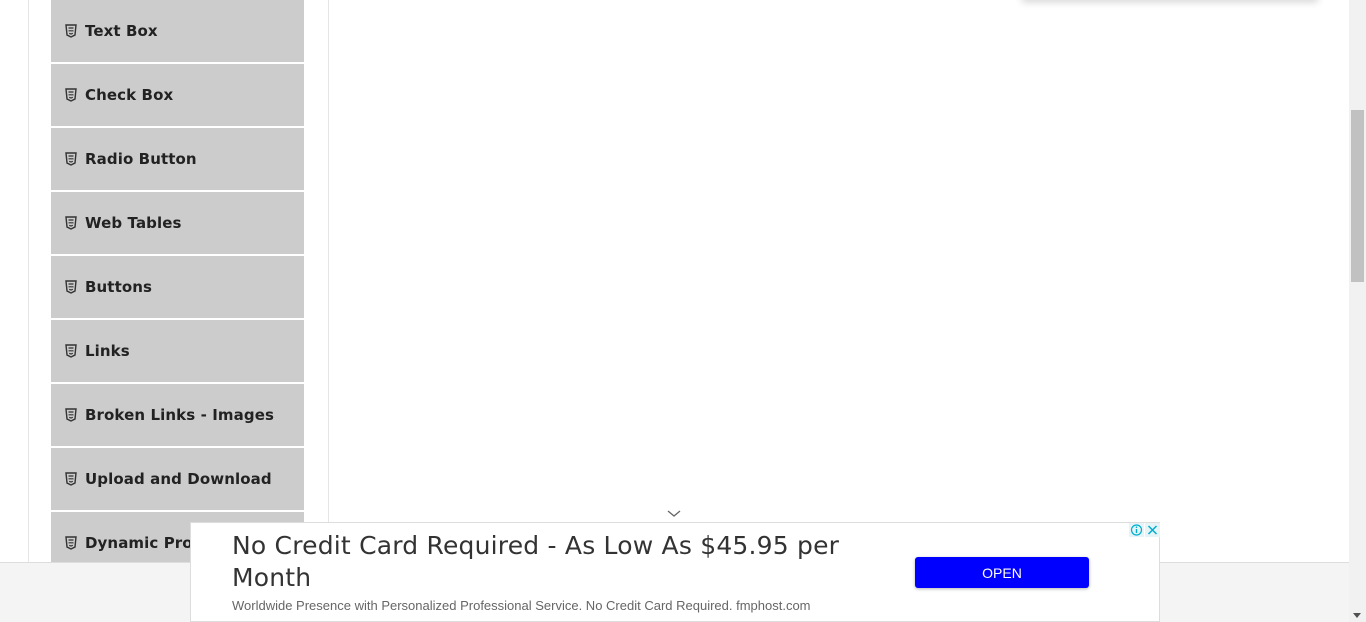 This screenshot has height=622, width=1366. What do you see at coordinates (1357, 196) in the screenshot?
I see `scrollbar-thumb` at bounding box center [1357, 196].